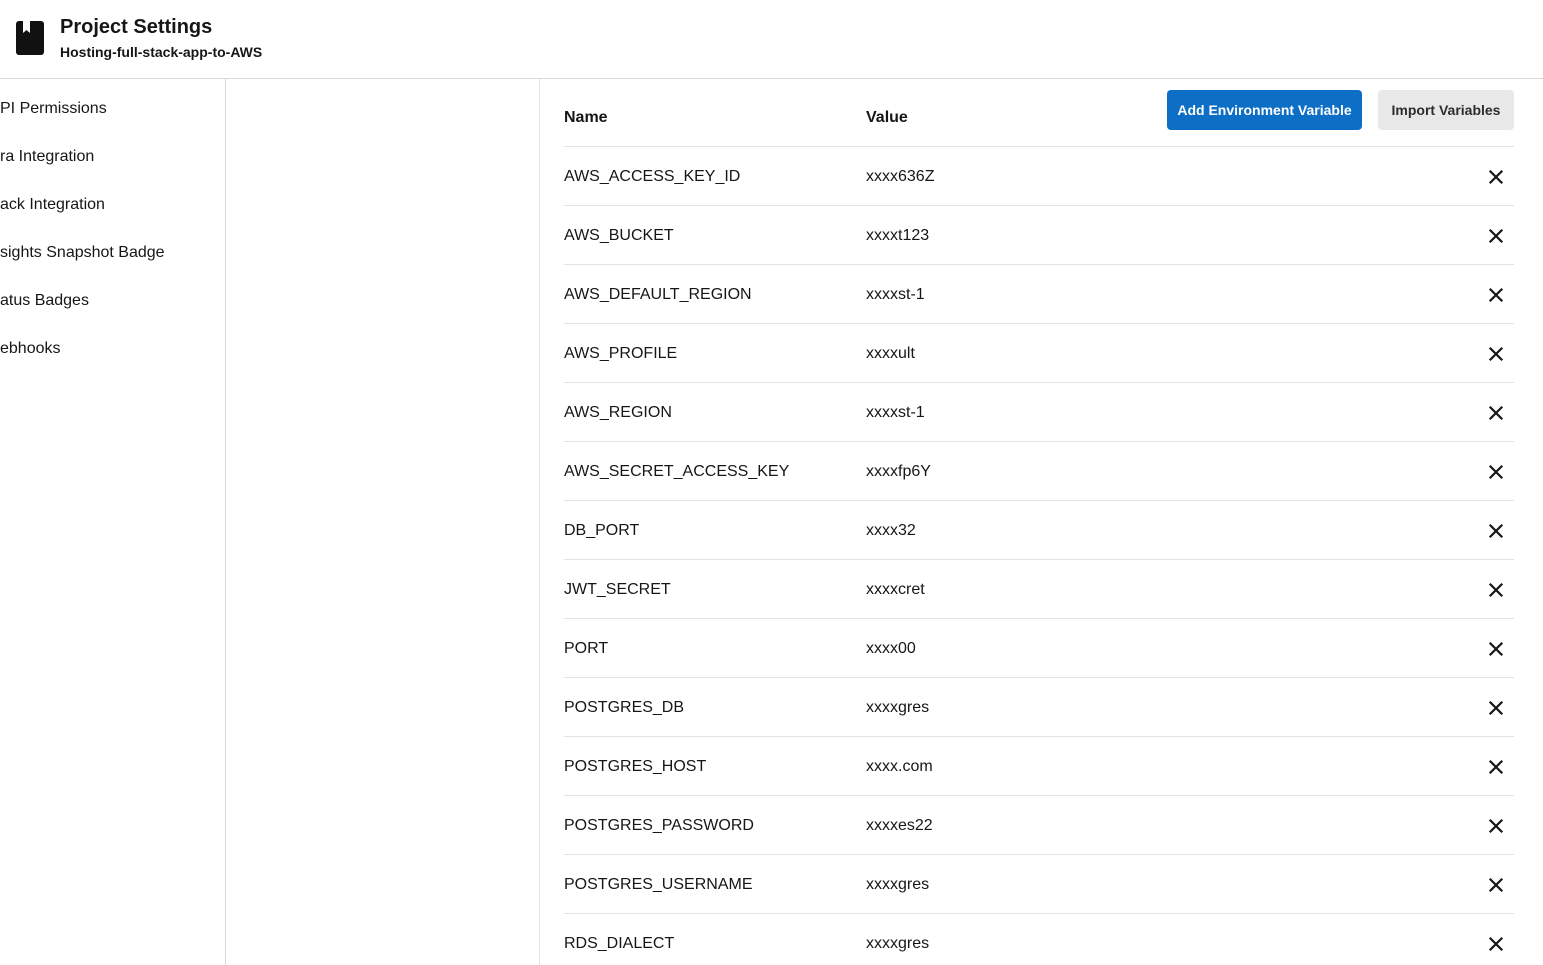  What do you see at coordinates (658, 294) in the screenshot?
I see `env-var-name: AWS_DEFAULT_REGION` at bounding box center [658, 294].